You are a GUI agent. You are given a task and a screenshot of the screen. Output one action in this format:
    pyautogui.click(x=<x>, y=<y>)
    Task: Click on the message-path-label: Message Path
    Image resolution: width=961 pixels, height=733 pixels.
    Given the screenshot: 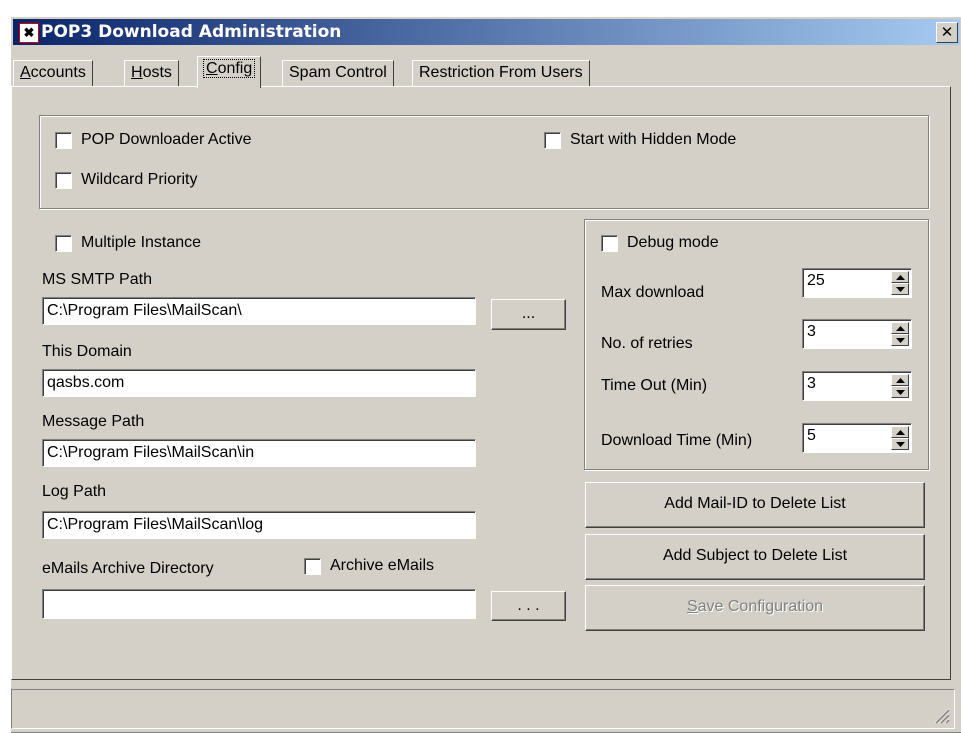 What is the action you would take?
    pyautogui.click(x=93, y=421)
    